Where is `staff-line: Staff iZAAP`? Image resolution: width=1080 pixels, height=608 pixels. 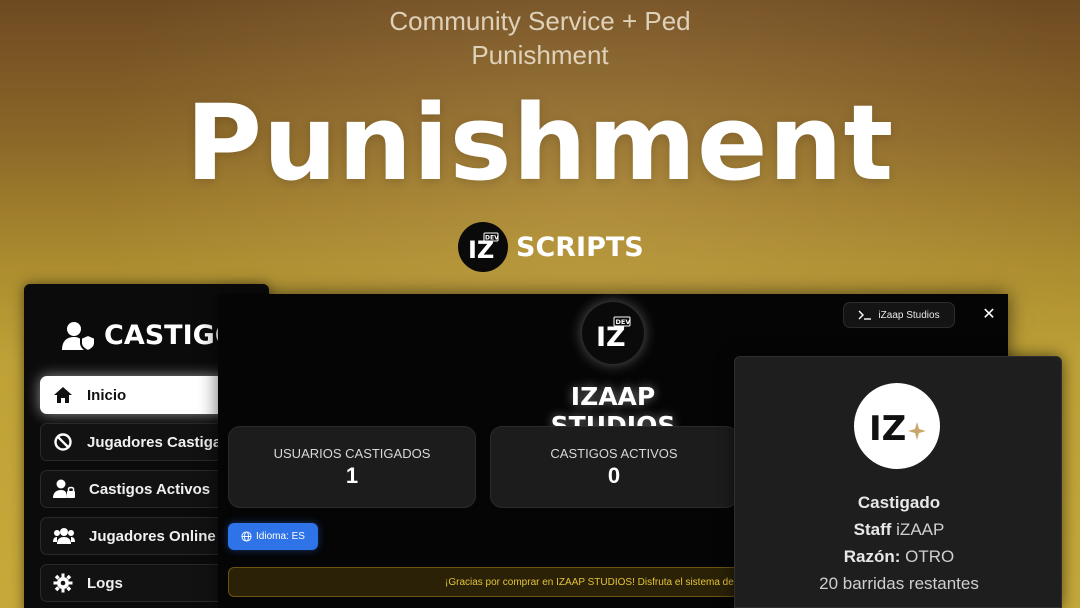
staff-line: Staff iZAAP is located at coordinates (899, 530).